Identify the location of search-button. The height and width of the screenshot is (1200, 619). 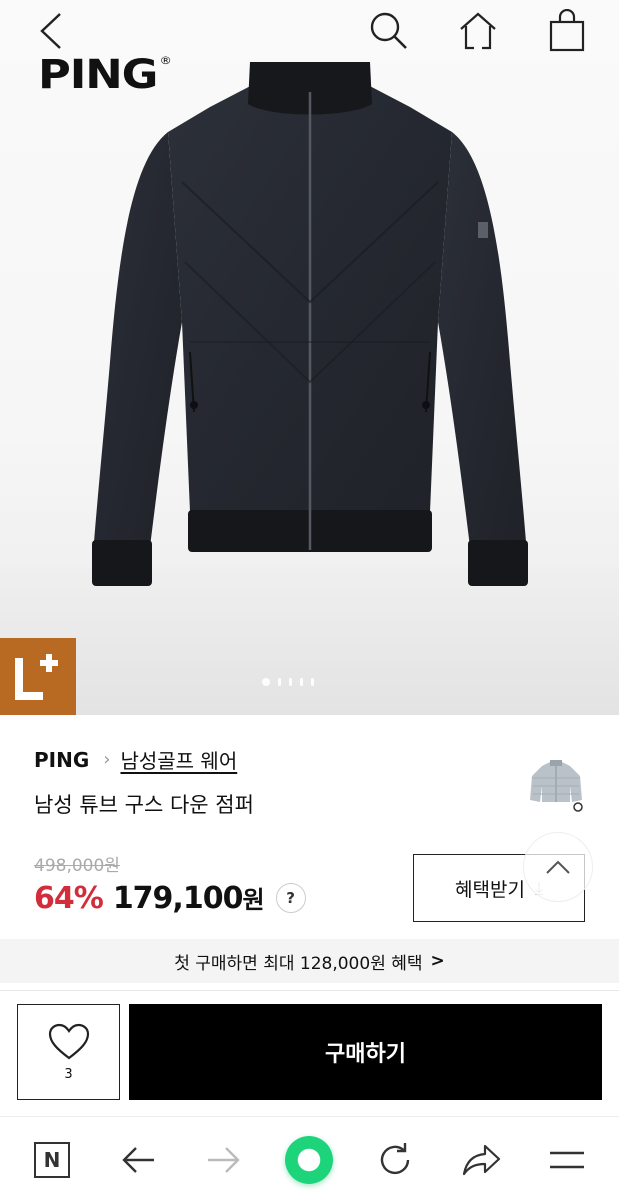
(389, 31).